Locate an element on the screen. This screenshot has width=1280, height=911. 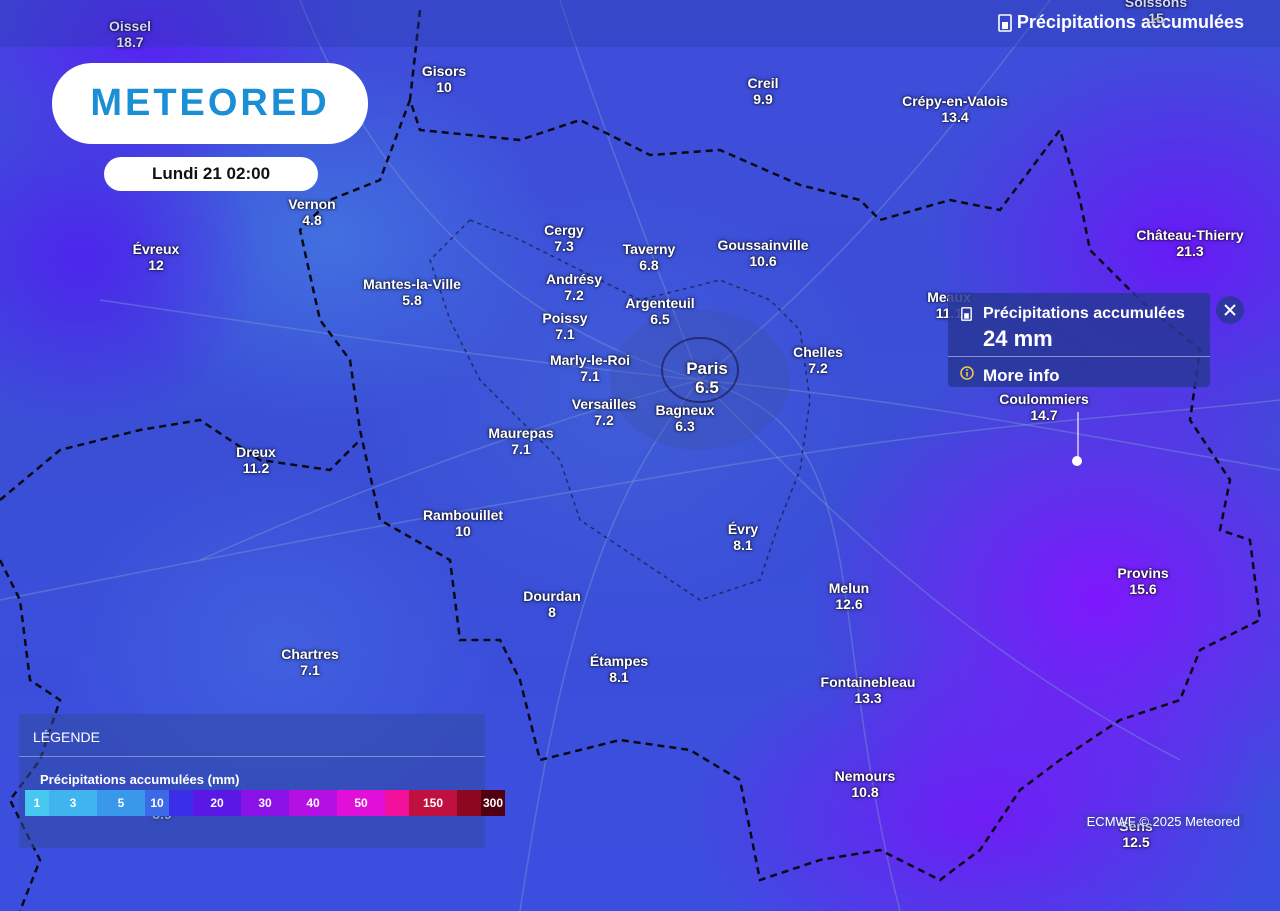
city-value: 6.3 is located at coordinates (685, 426).